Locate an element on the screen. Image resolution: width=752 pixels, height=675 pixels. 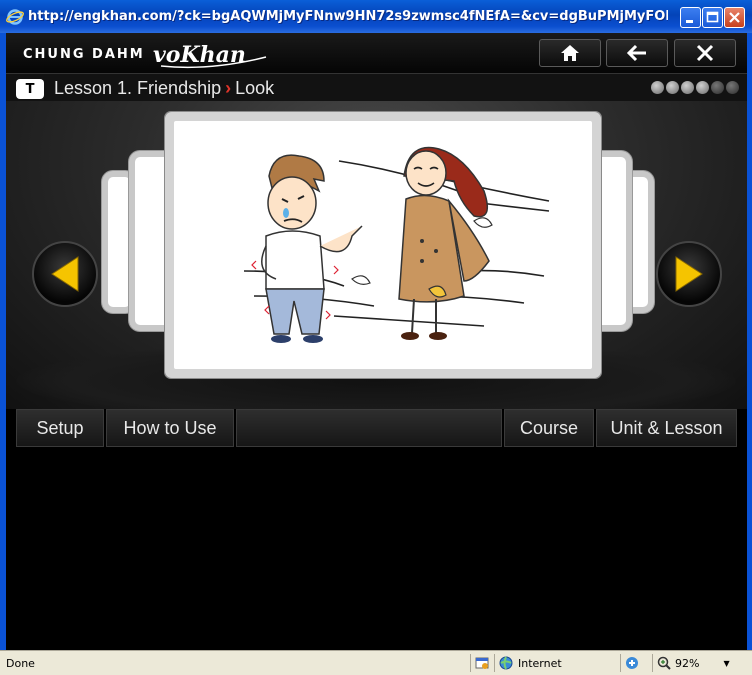
zoom-control: 92% ▼ is located at coordinates (700, 663).